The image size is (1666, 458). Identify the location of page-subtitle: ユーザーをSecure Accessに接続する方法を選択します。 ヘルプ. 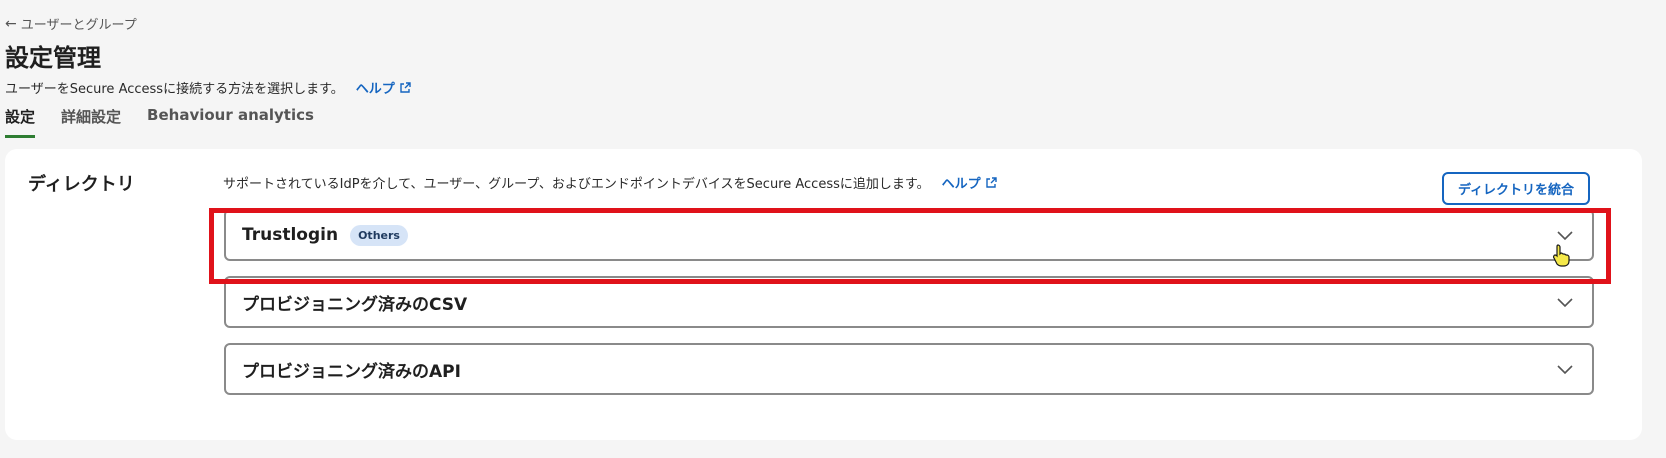
(208, 87).